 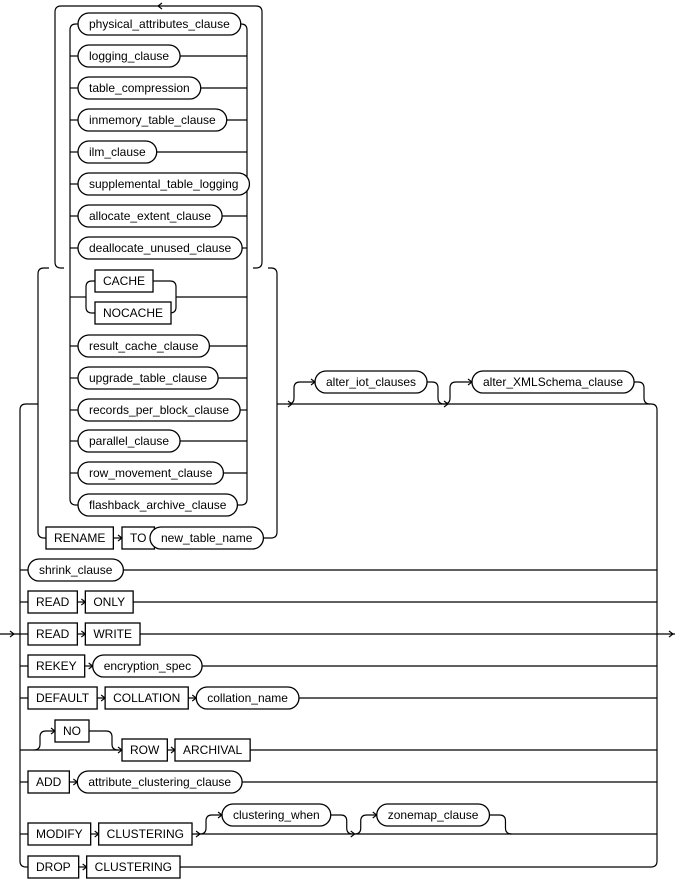 I want to click on nonterminal-pill: zonemap_clause, so click(x=433, y=815).